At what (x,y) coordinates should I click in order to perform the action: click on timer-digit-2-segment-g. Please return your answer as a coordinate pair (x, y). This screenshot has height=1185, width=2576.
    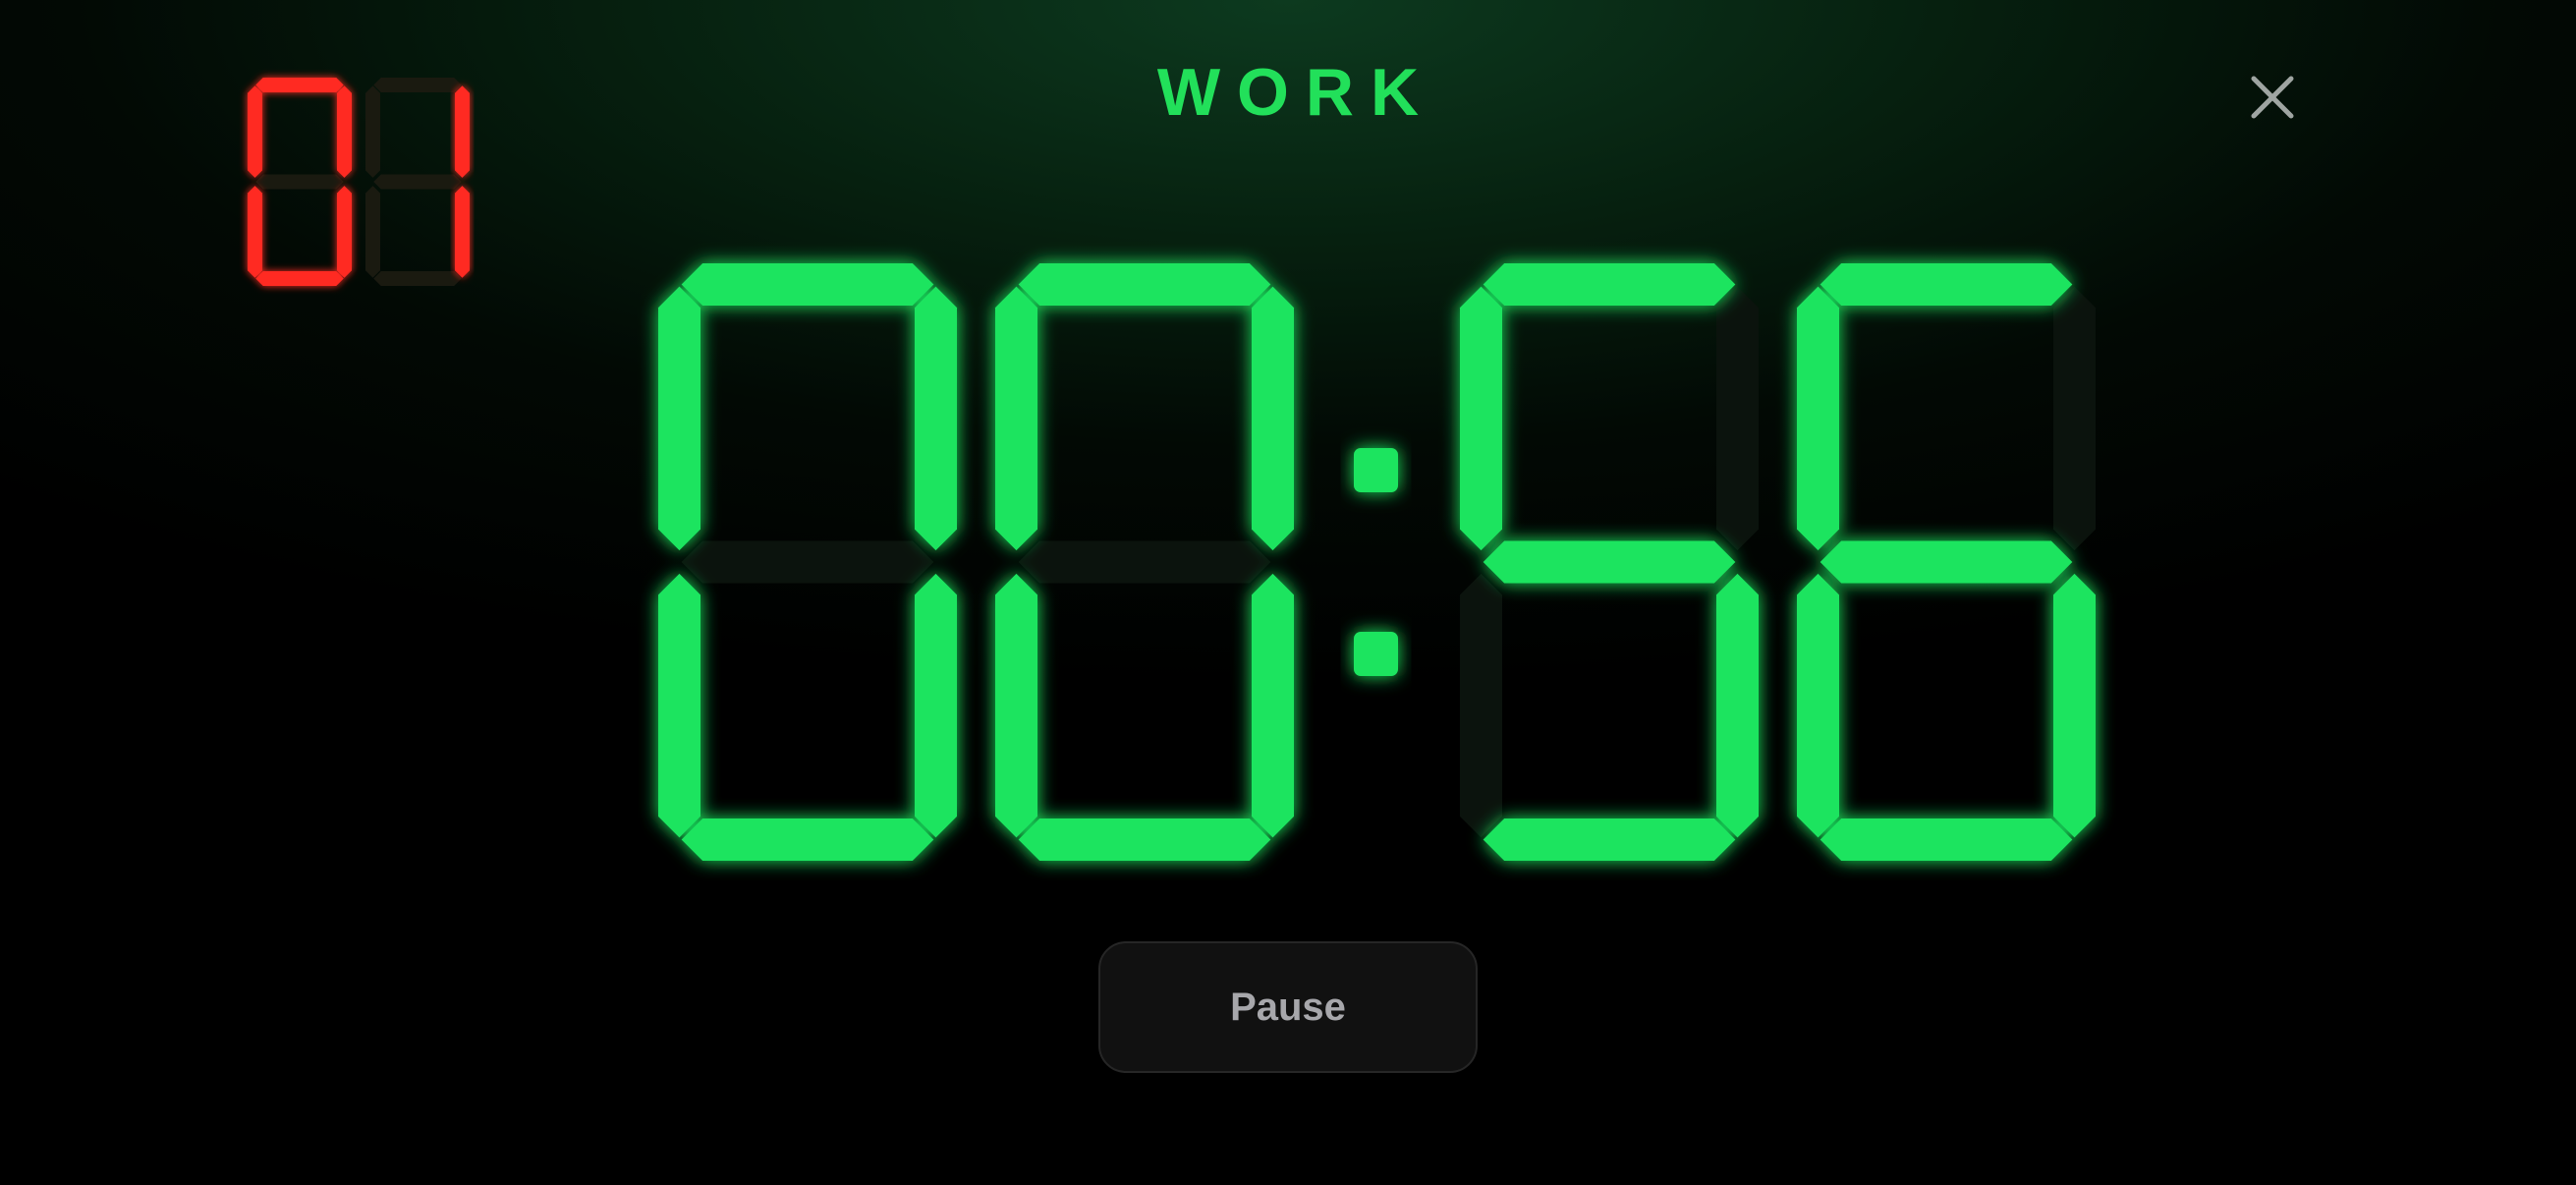
    Looking at the image, I should click on (1144, 562).